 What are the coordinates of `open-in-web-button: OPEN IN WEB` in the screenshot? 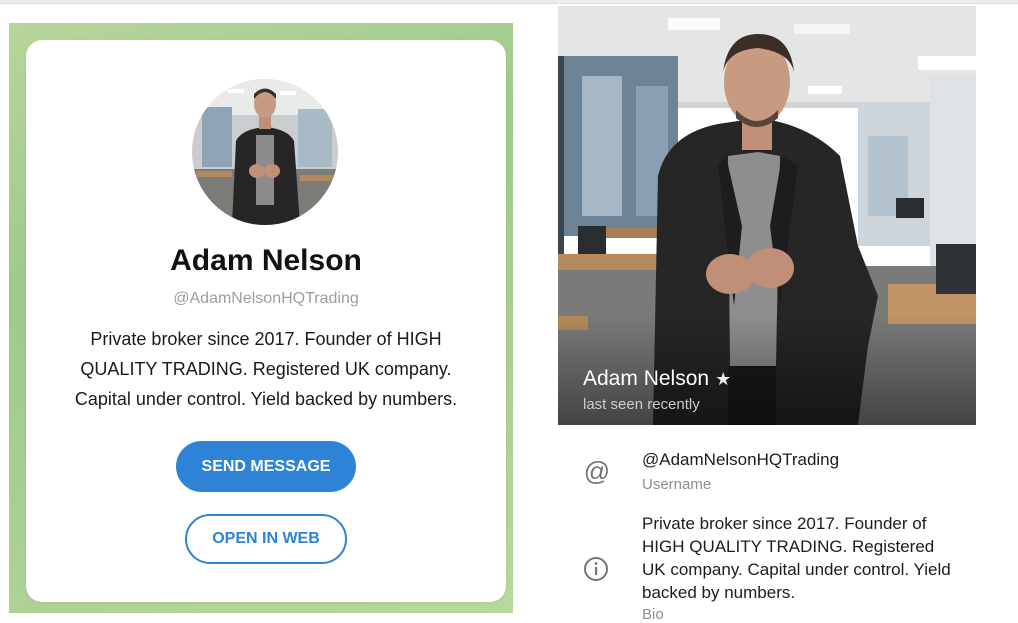 It's located at (266, 539).